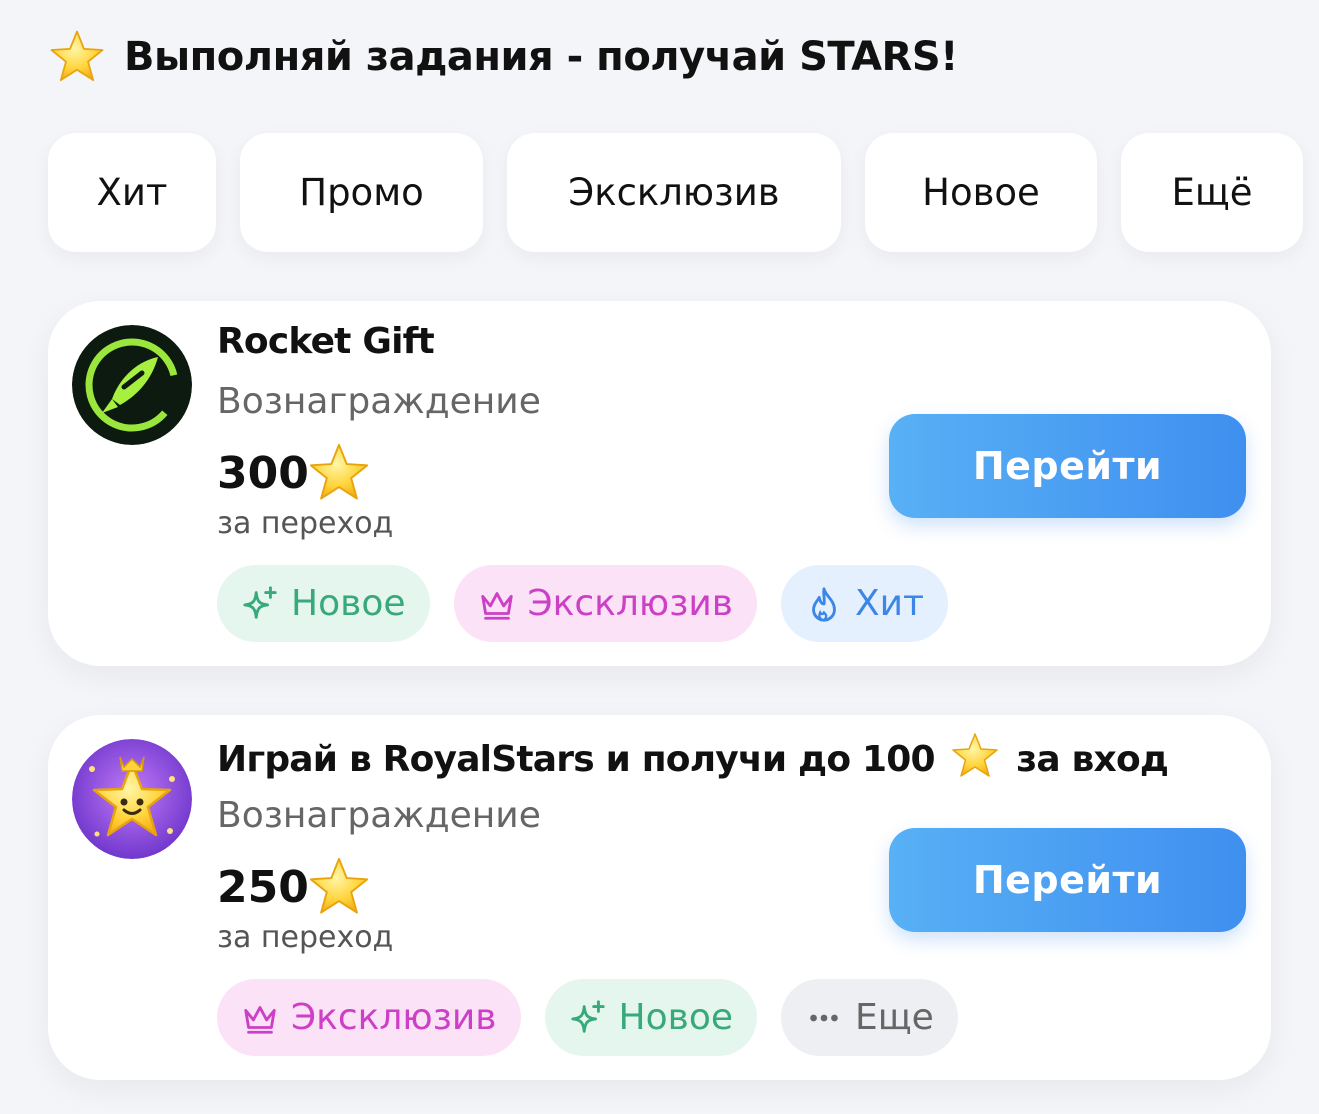 The image size is (1319, 1114). I want to click on tag-list: Новое Эксклюзив Хит, so click(583, 603).